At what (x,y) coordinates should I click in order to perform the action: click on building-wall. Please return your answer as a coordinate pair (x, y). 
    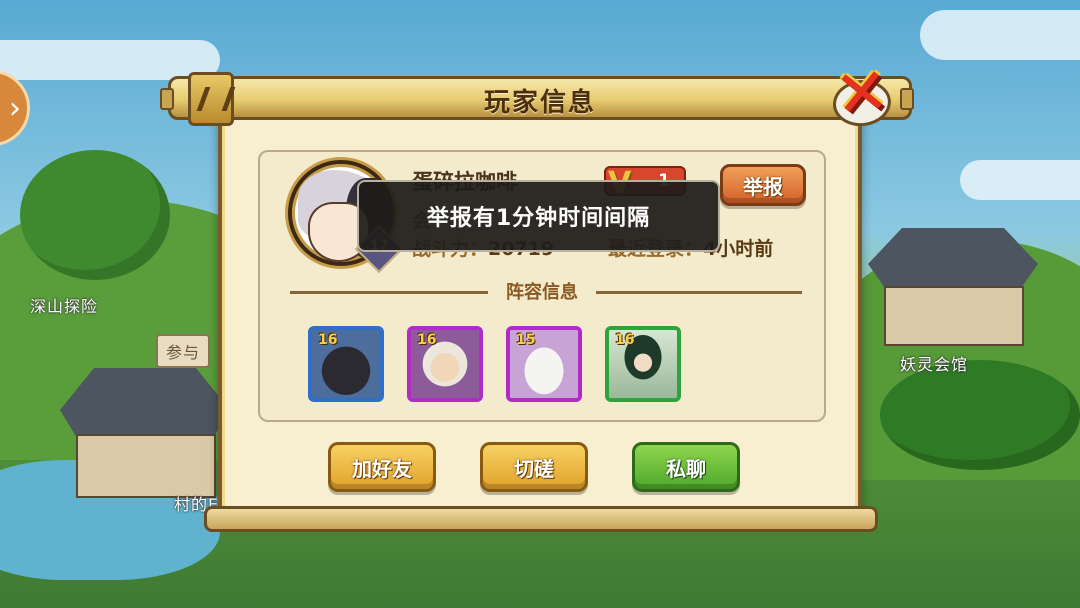
    Looking at the image, I should click on (954, 316).